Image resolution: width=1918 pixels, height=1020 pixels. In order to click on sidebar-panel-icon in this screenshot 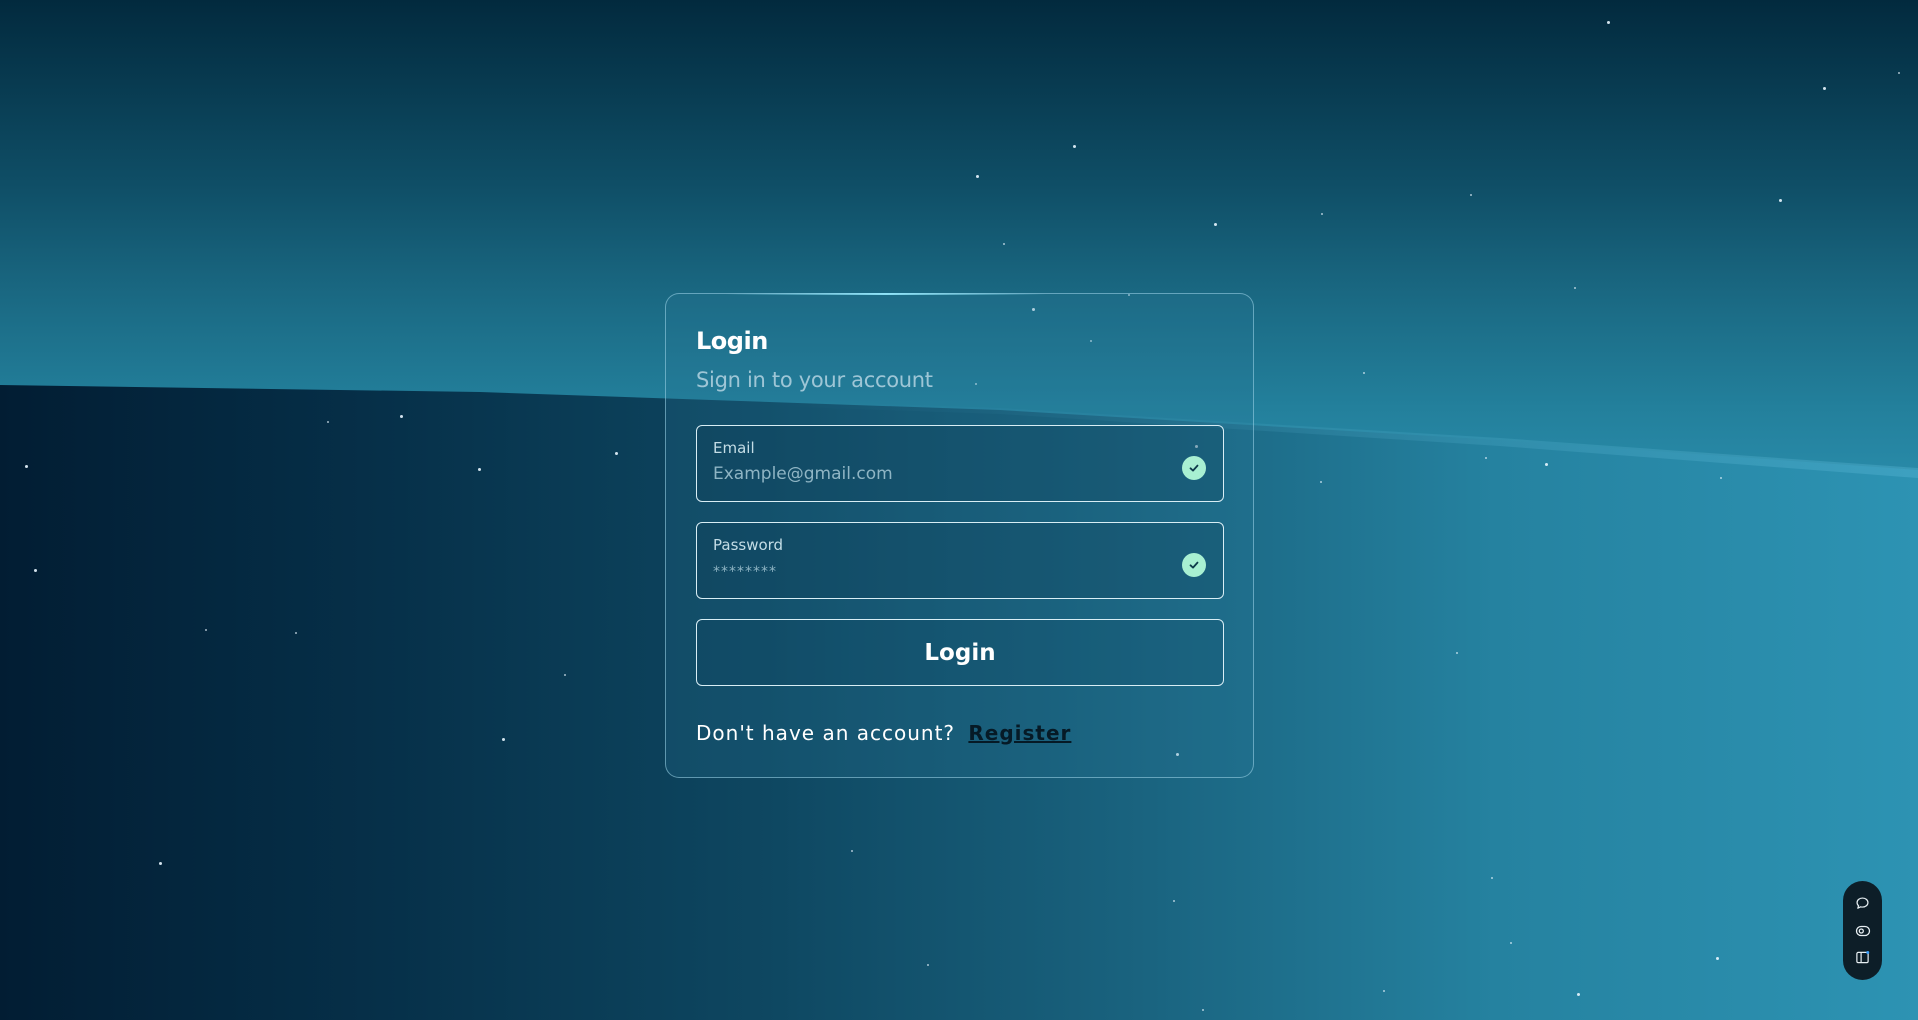, I will do `click(1863, 957)`.